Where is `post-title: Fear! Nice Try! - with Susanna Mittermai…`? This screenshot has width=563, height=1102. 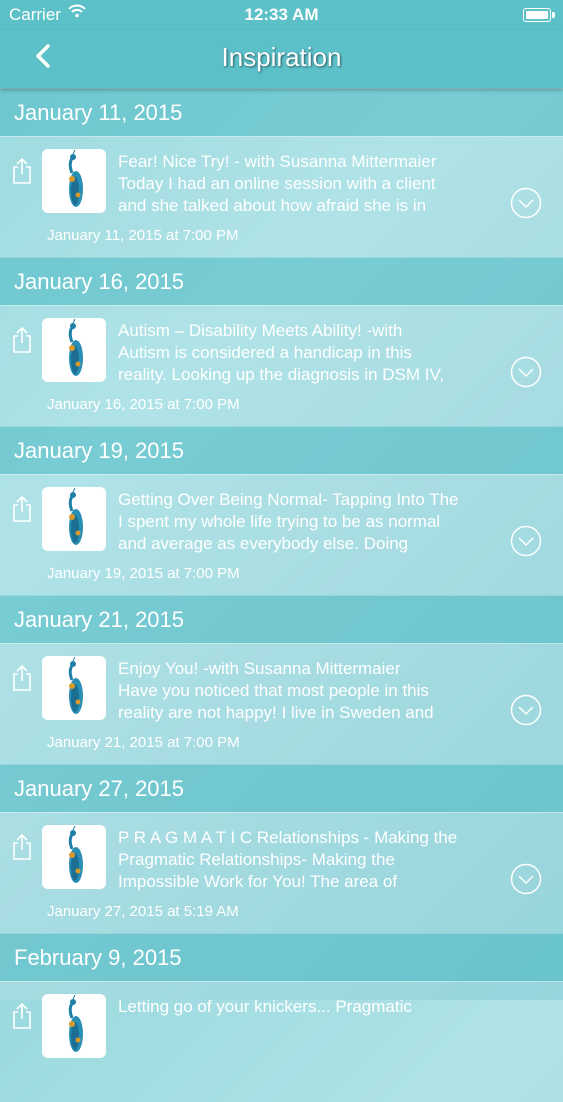 post-title: Fear! Nice Try! - with Susanna Mittermai… is located at coordinates (277, 161).